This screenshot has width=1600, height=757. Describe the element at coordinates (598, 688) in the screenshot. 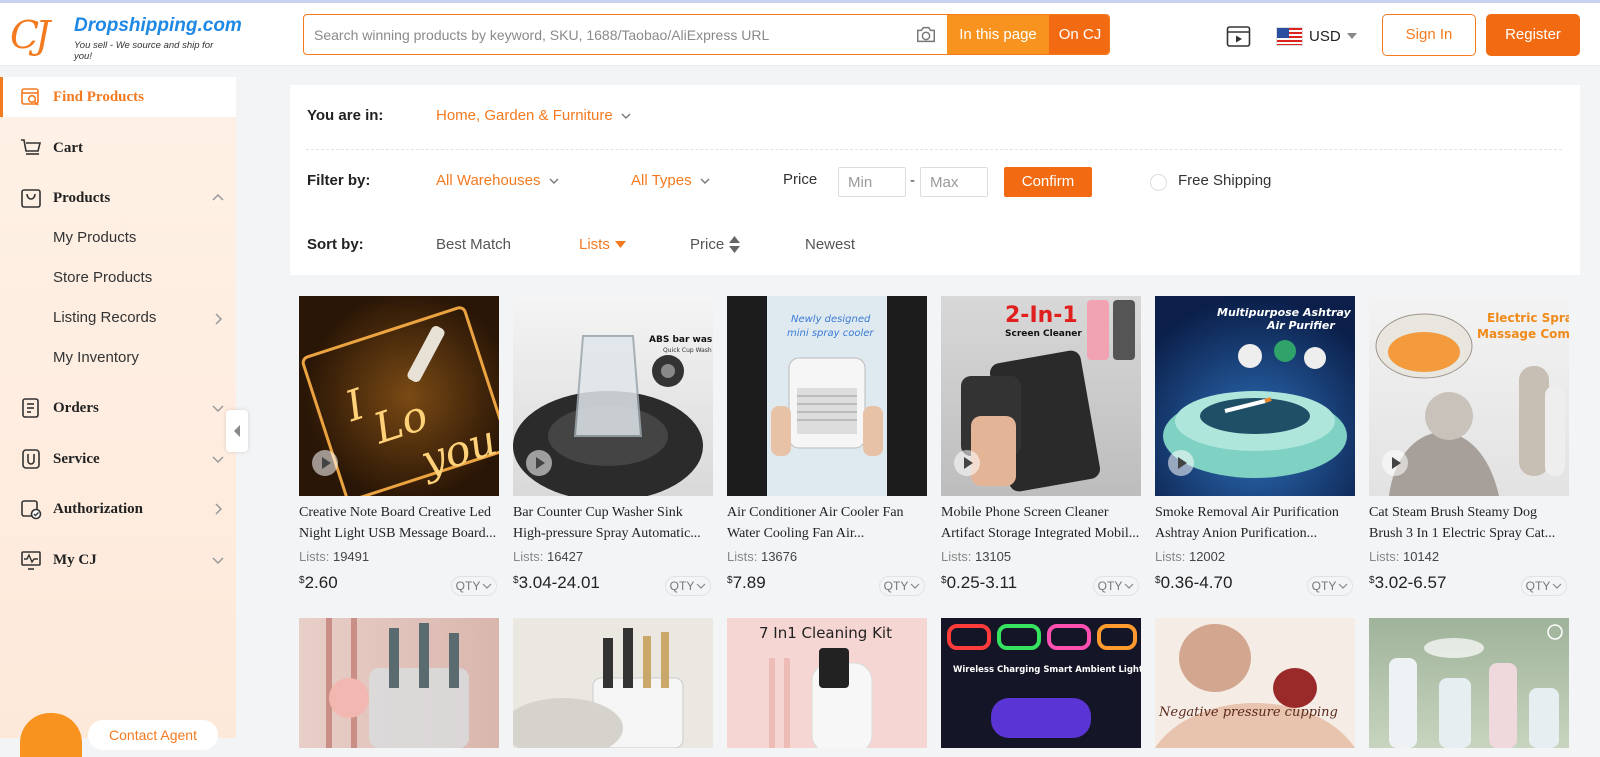

I see `knife-holder-image` at that location.